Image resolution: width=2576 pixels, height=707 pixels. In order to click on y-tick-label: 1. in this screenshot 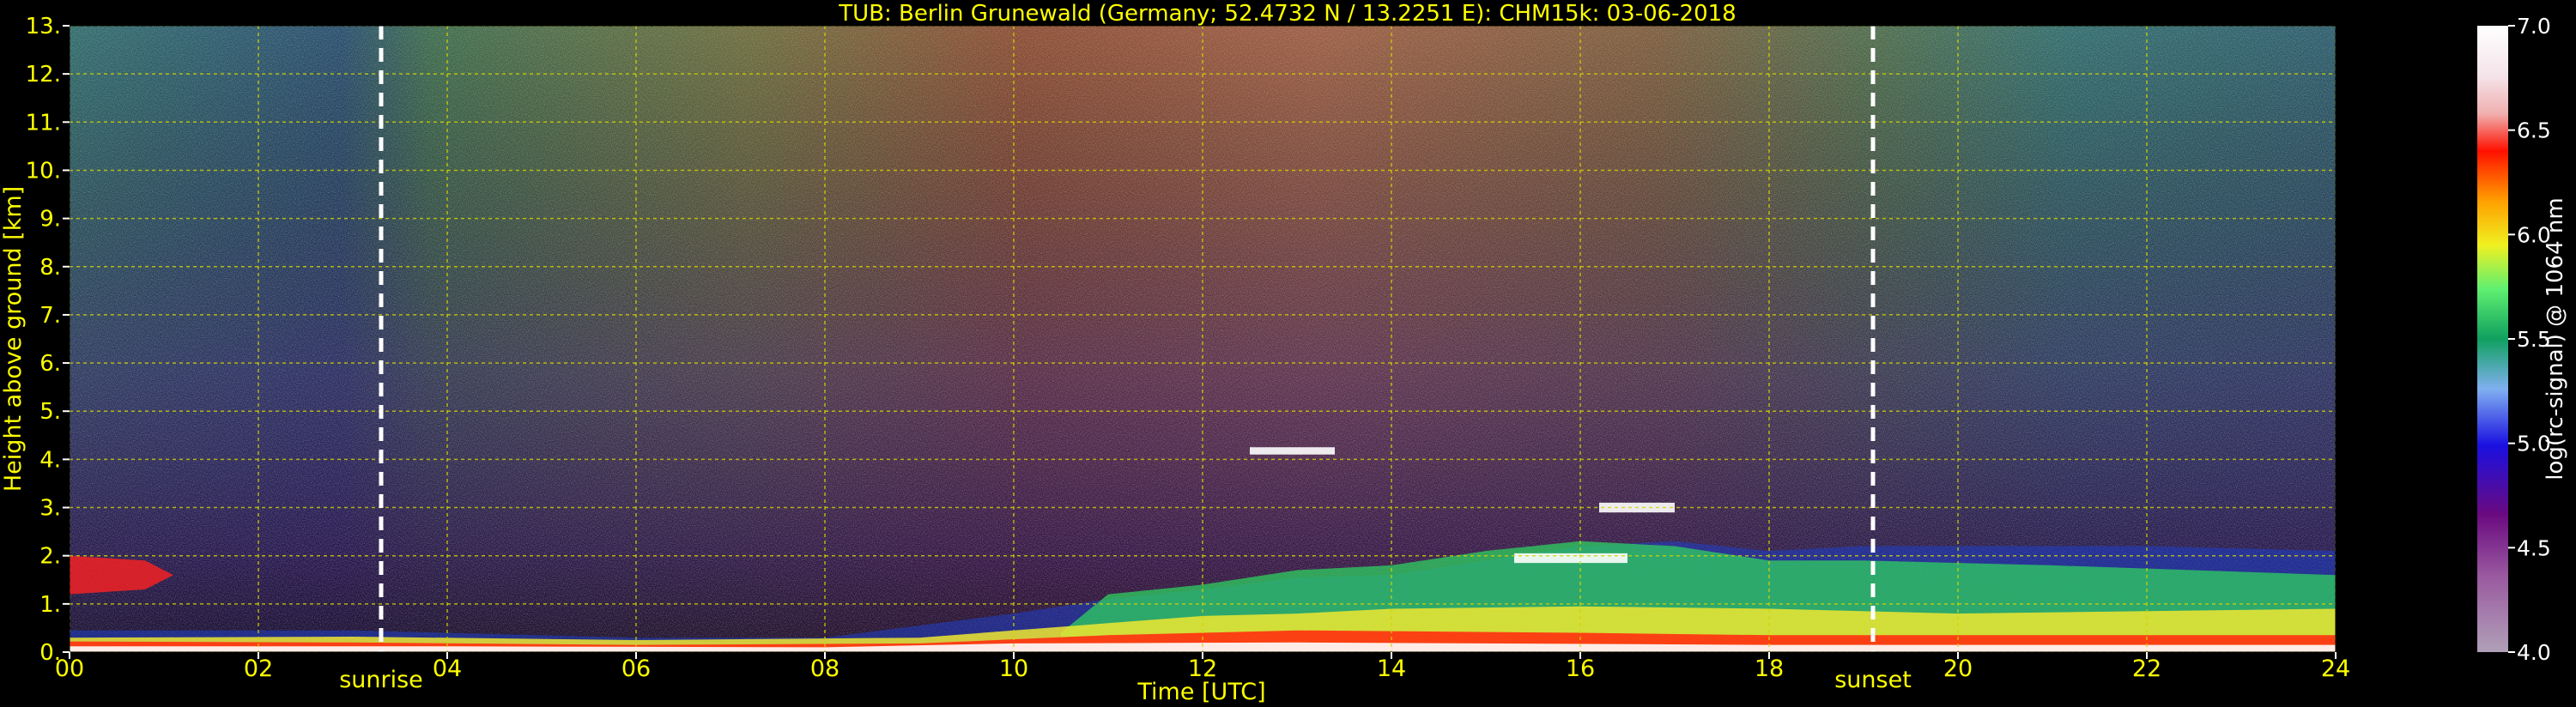, I will do `click(50, 605)`.